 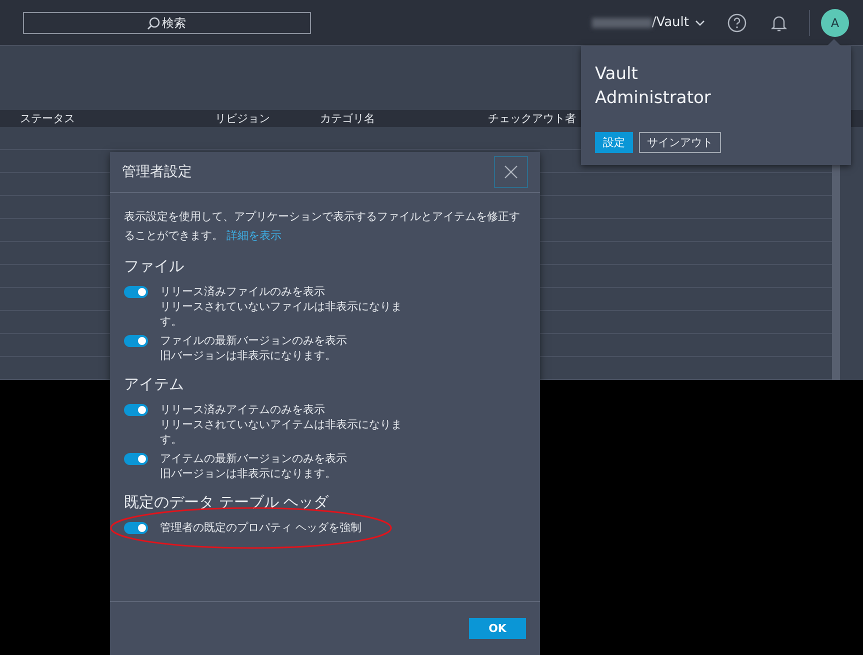 What do you see at coordinates (700, 22) in the screenshot?
I see `caret-icon` at bounding box center [700, 22].